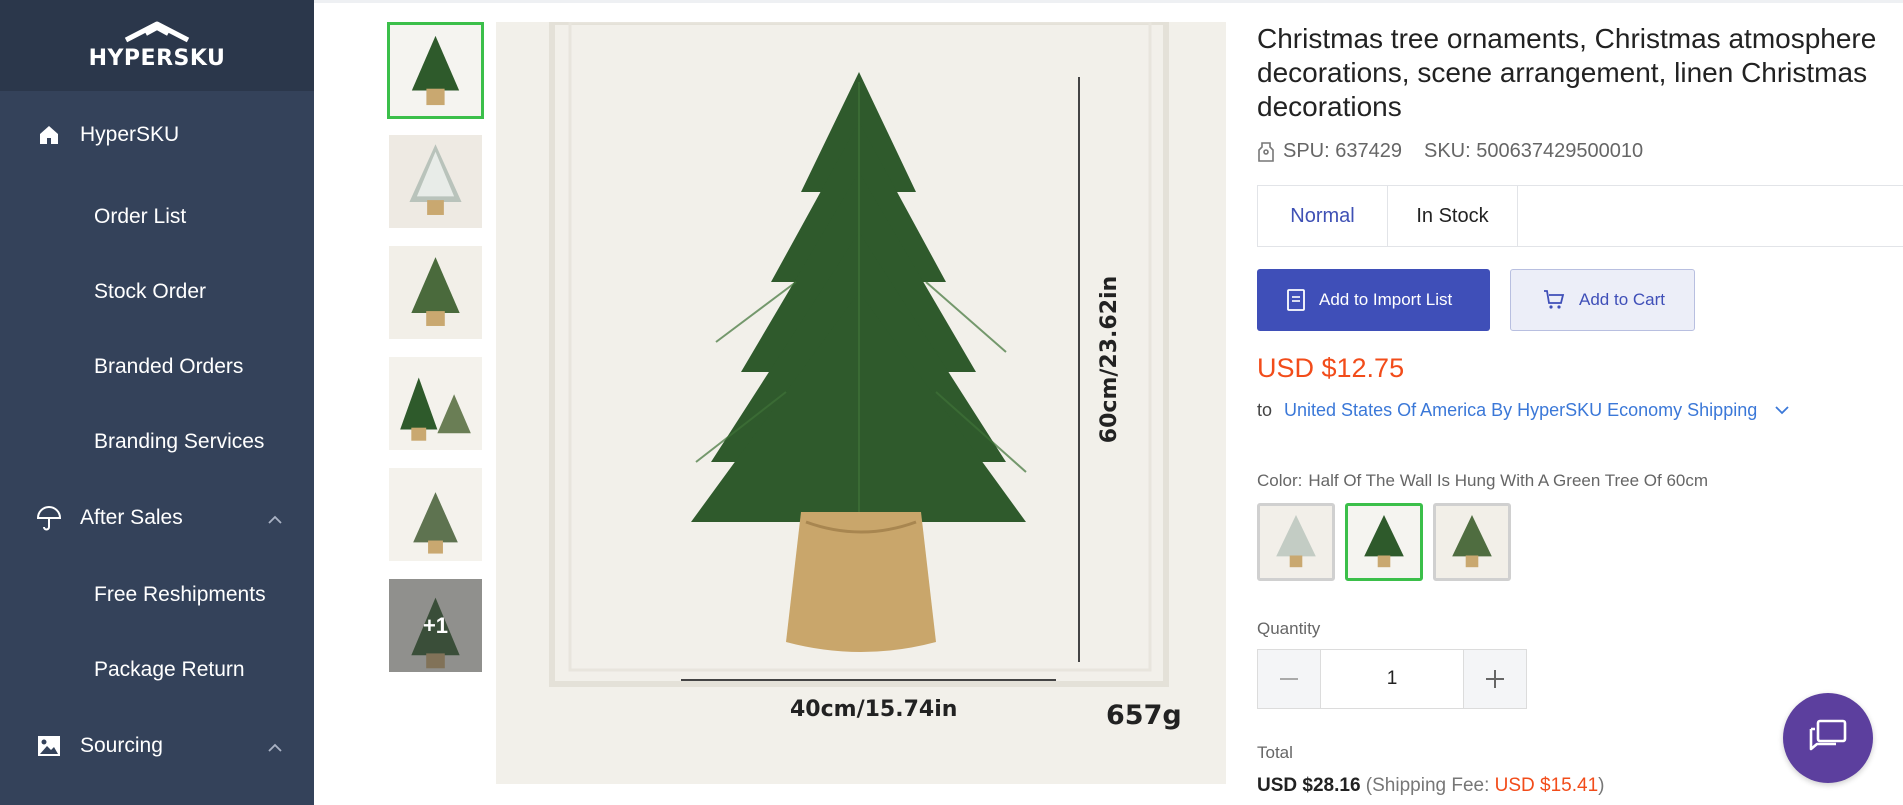 The height and width of the screenshot is (805, 1903). Describe the element at coordinates (1289, 628) in the screenshot. I see `quantity-label: Quantity` at that location.